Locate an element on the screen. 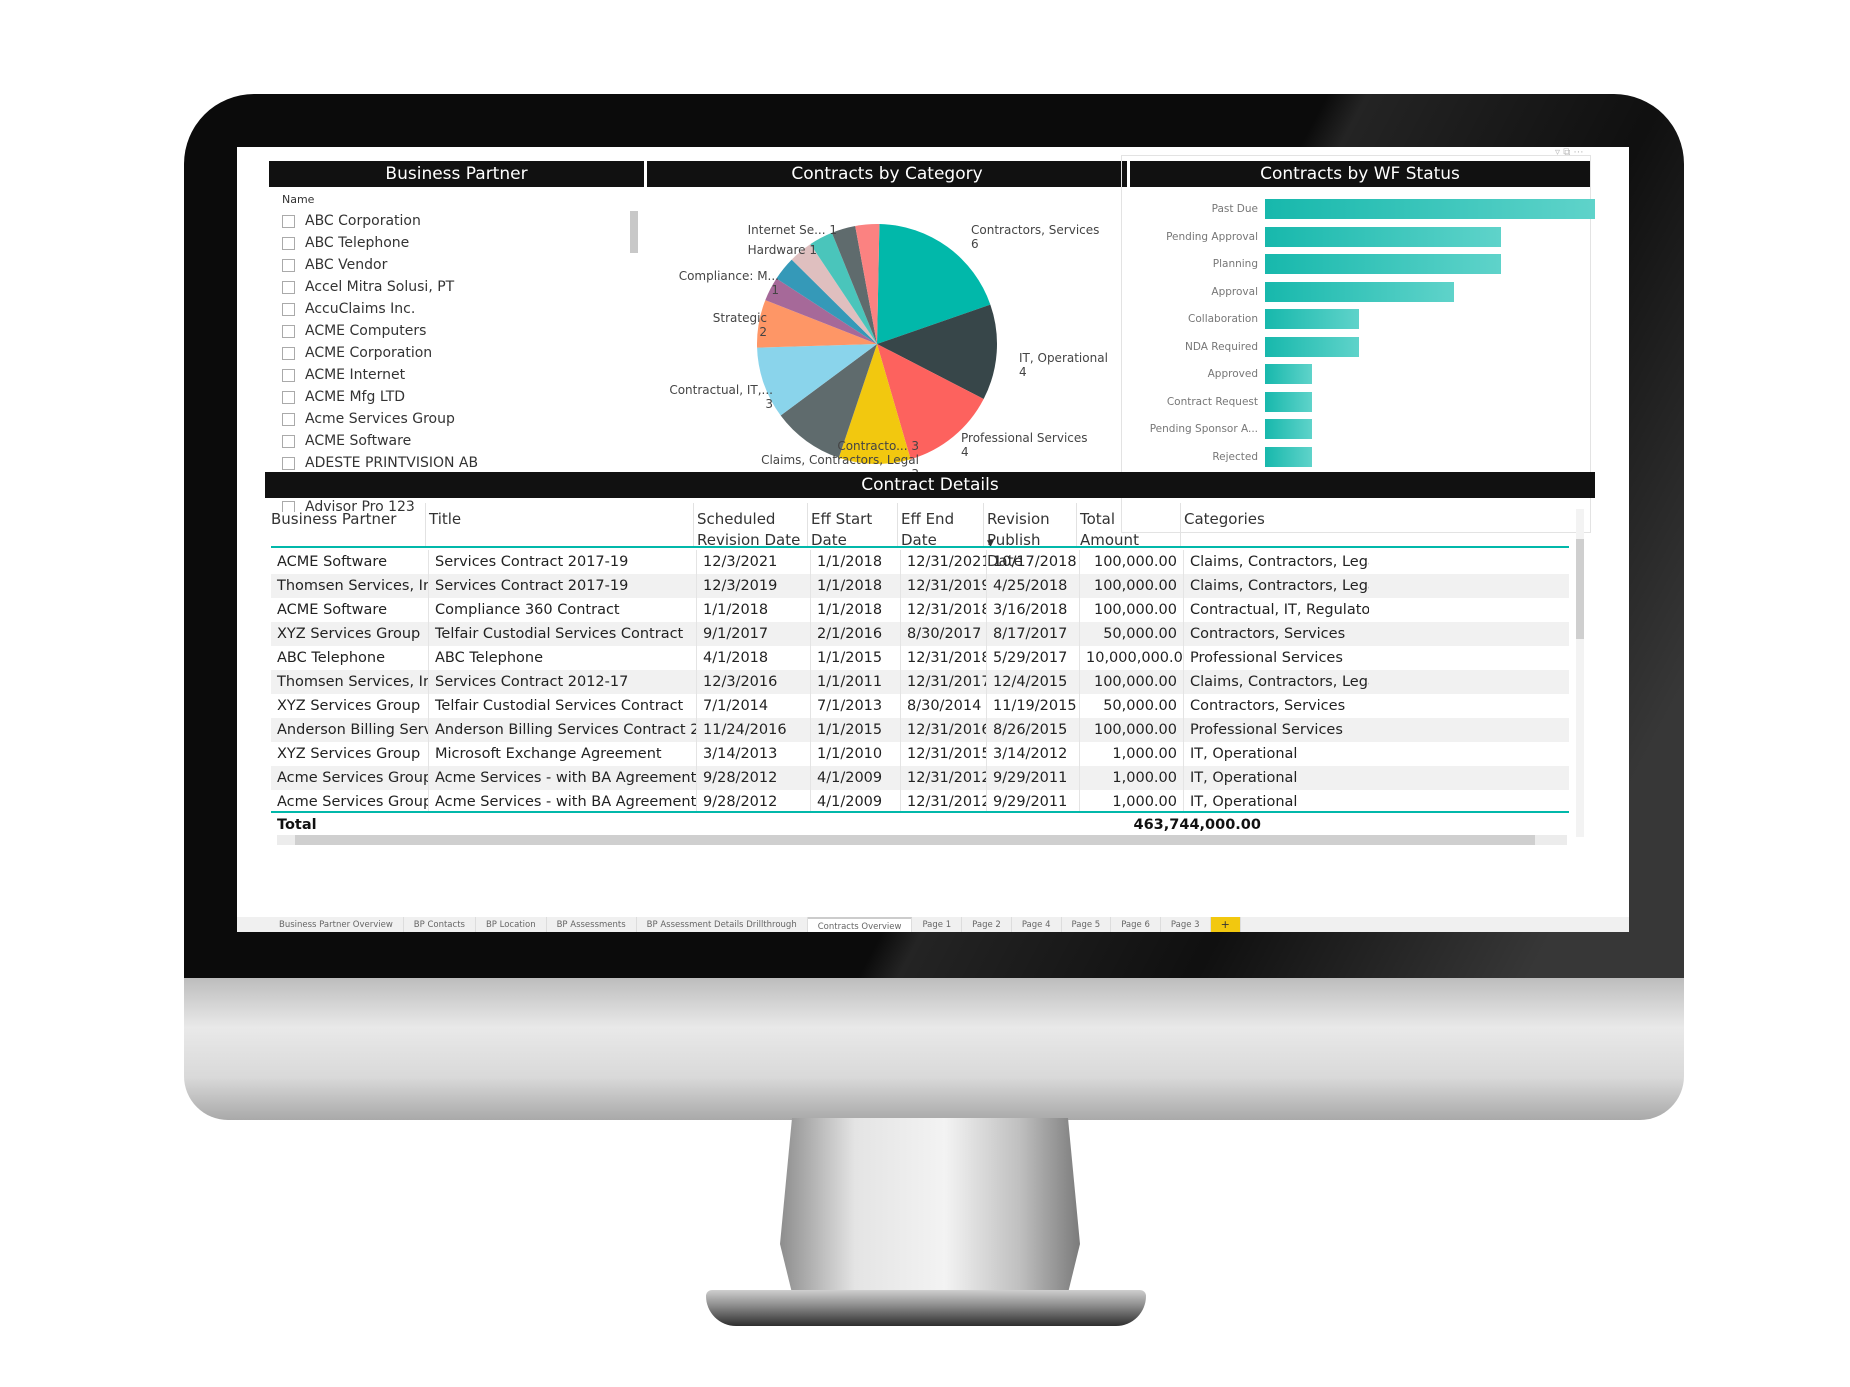  table-cell: 1/1/2018 is located at coordinates (754, 610).